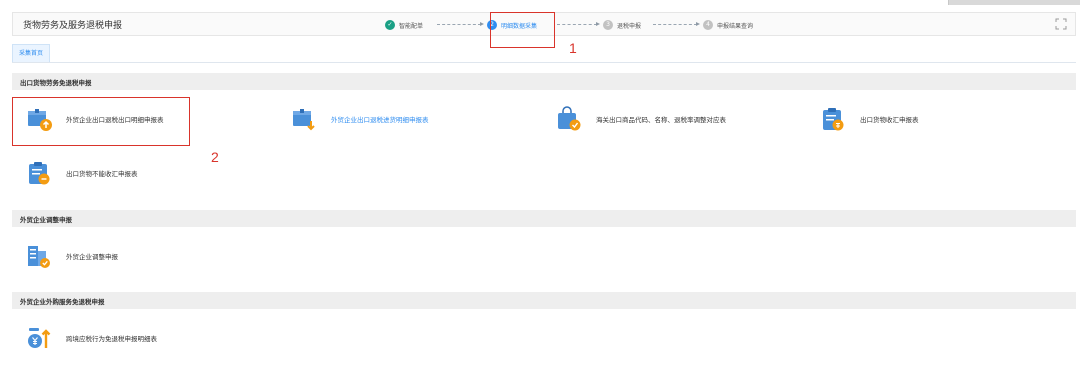 This screenshot has width=1080, height=377. Describe the element at coordinates (390, 25) in the screenshot. I see `check-icon: ✓` at that location.